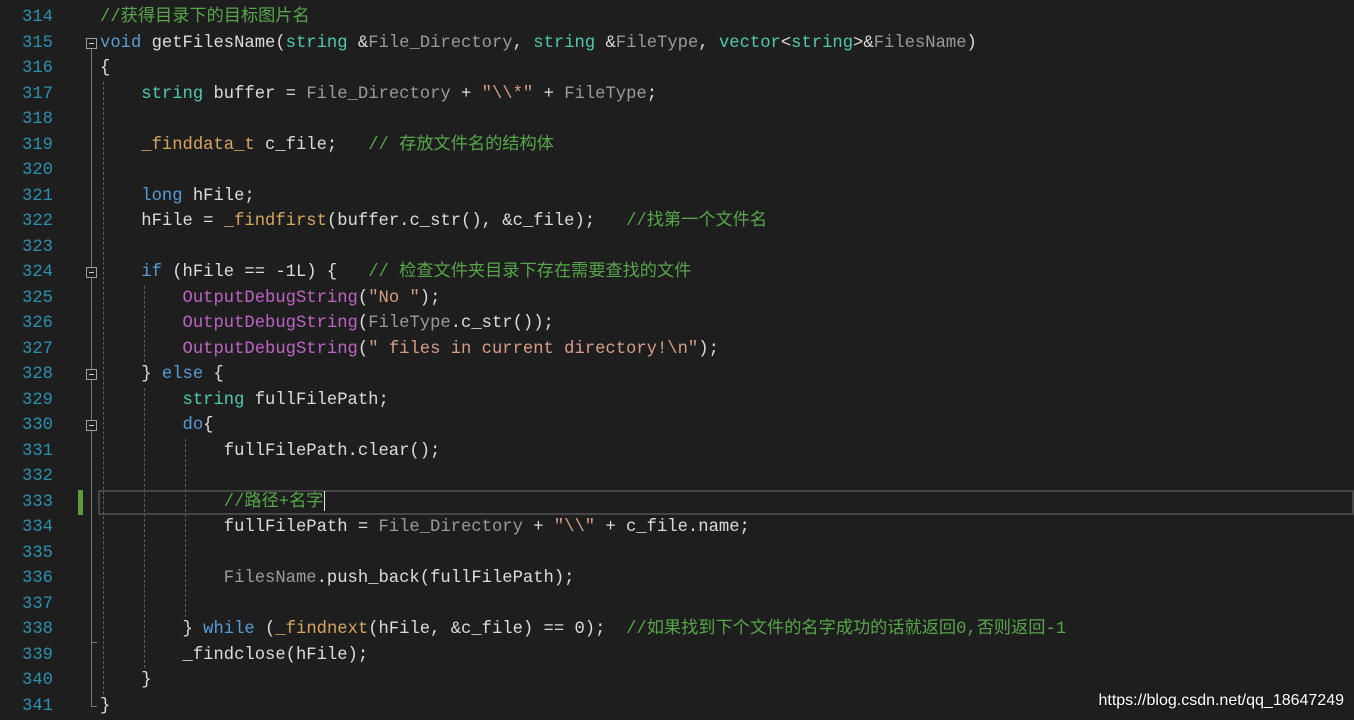 The image size is (1354, 720). What do you see at coordinates (26, 630) in the screenshot?
I see `line-number: 338` at bounding box center [26, 630].